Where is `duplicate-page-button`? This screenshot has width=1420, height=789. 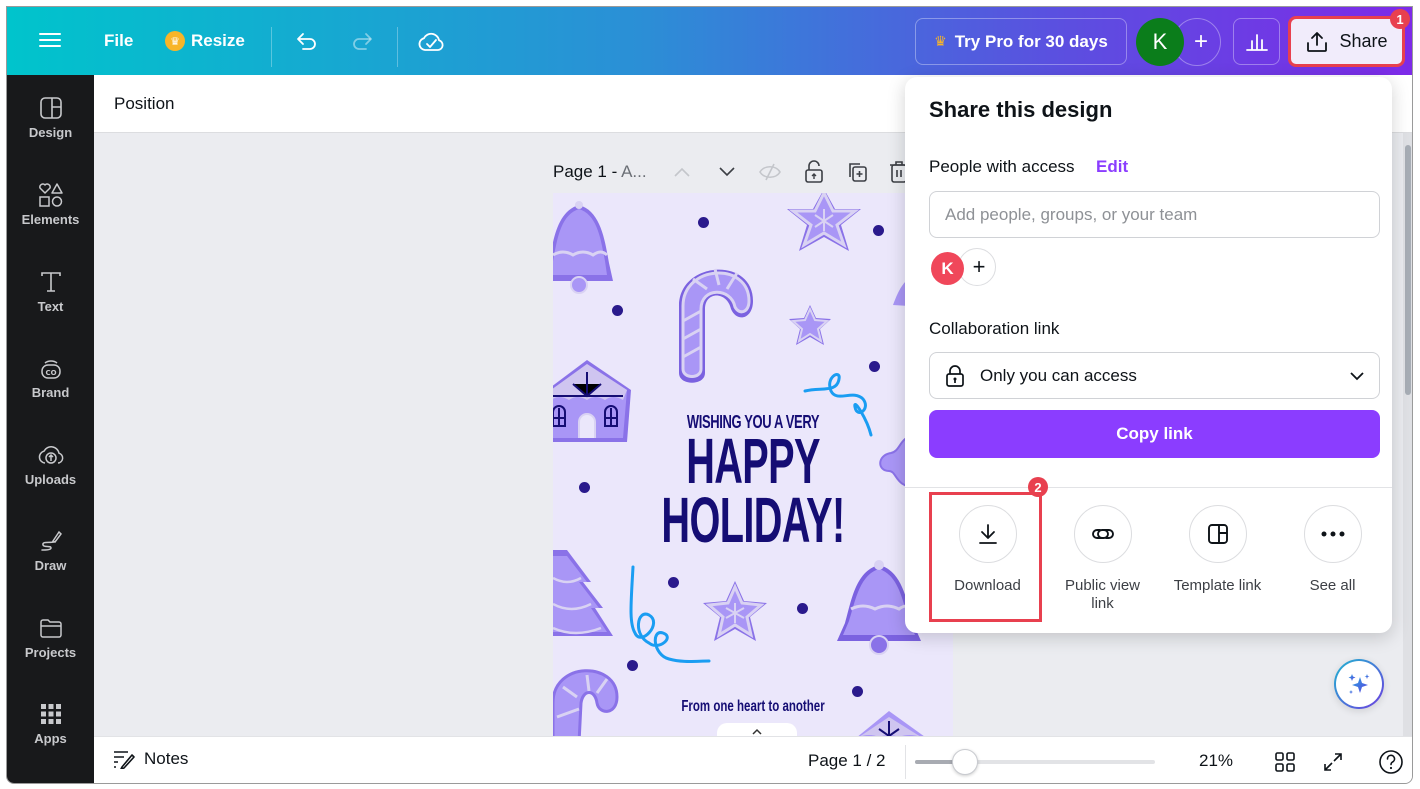
duplicate-page-button is located at coordinates (857, 172).